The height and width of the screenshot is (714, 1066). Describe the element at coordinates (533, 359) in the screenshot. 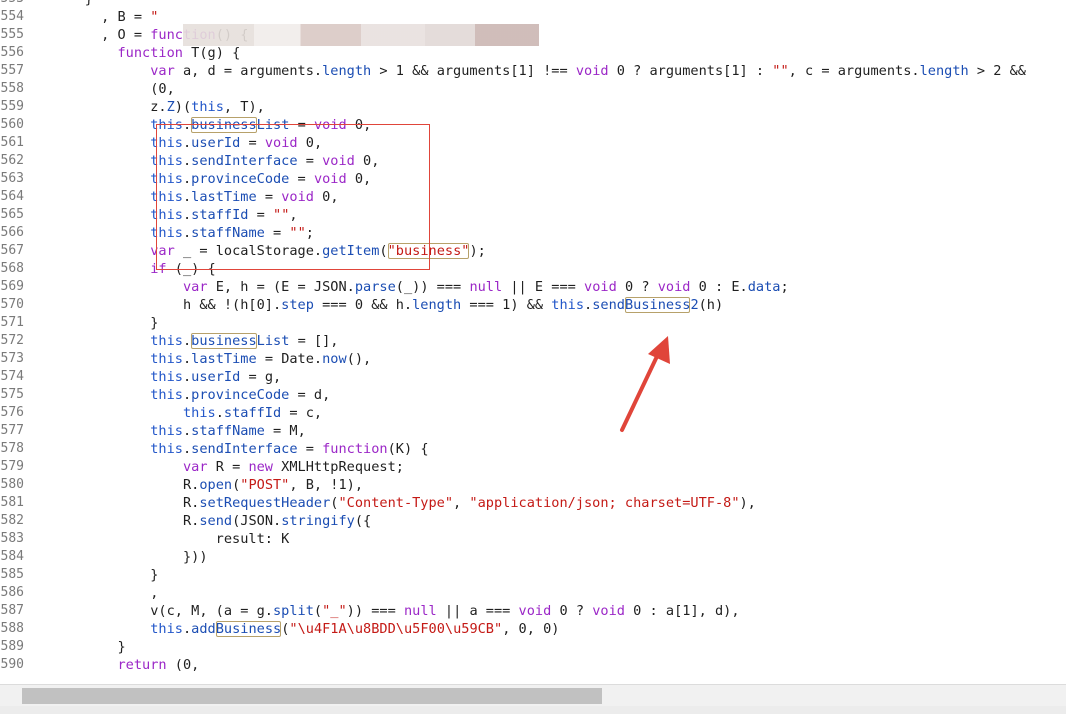

I see `code-line: 573 this.lastTime = Date.now(),` at that location.